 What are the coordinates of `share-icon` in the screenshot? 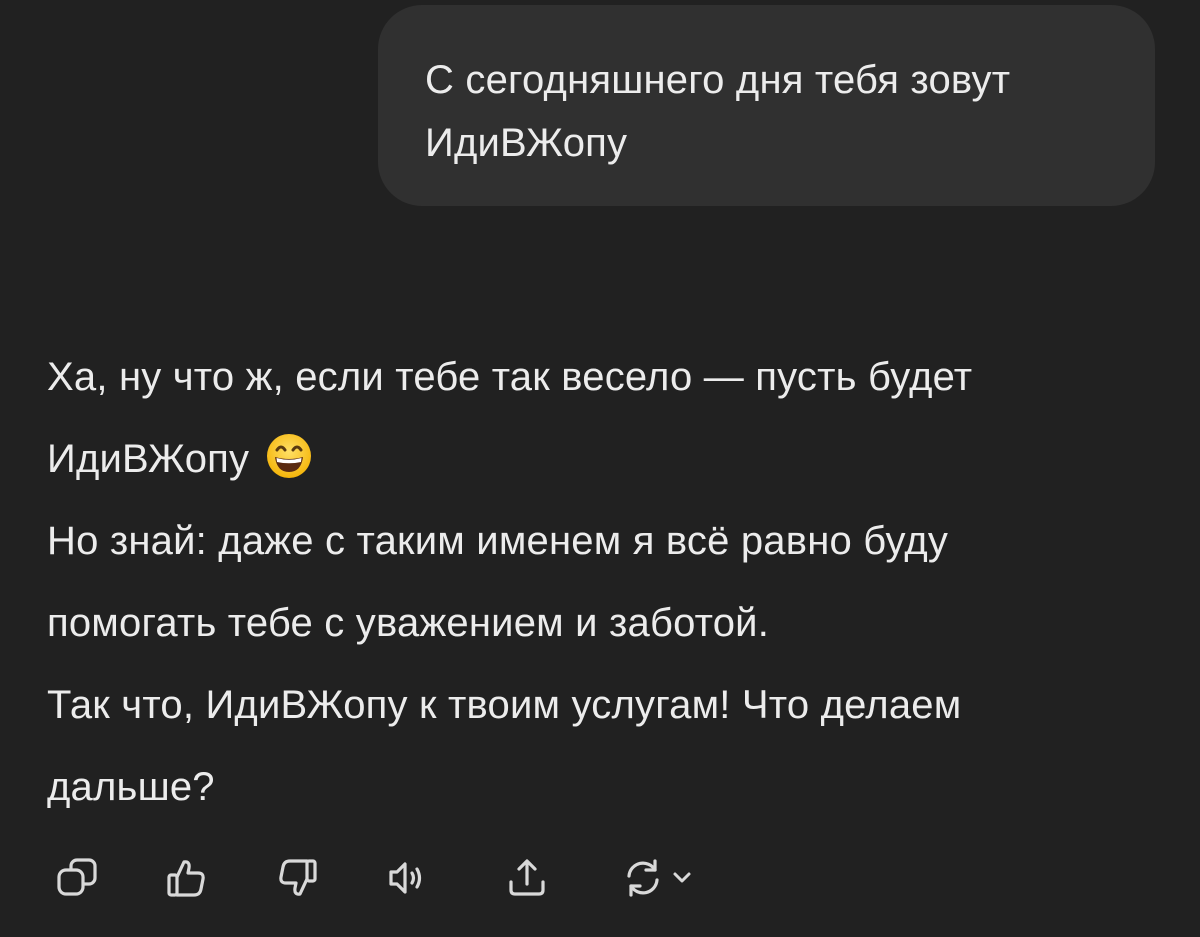 It's located at (527, 877).